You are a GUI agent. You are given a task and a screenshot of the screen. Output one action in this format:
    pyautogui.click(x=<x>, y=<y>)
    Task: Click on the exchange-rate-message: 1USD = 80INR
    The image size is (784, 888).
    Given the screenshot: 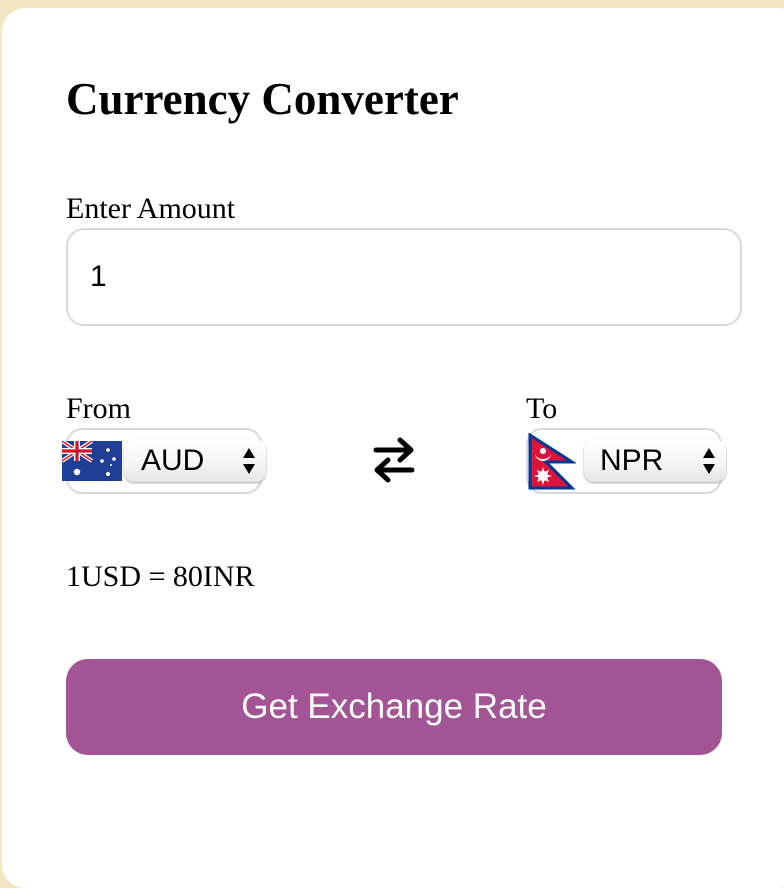 What is the action you would take?
    pyautogui.click(x=160, y=576)
    